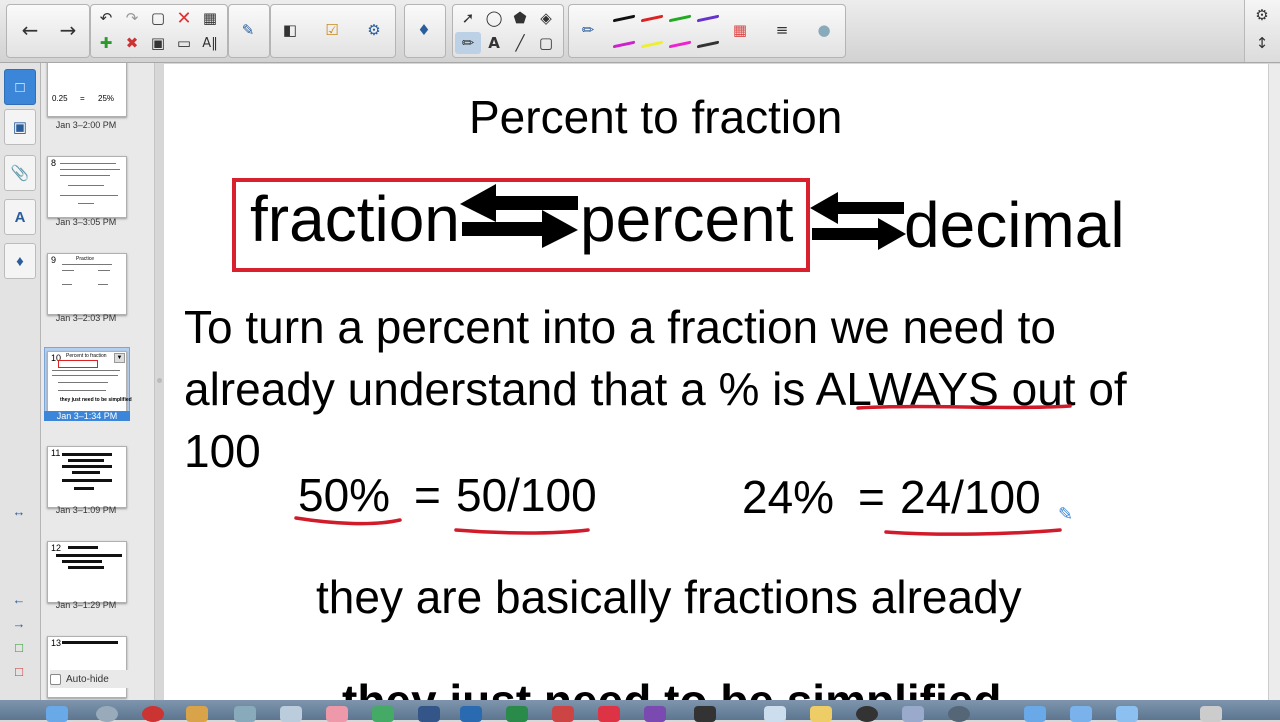  I want to click on next-page-button: →, so click(68, 30).